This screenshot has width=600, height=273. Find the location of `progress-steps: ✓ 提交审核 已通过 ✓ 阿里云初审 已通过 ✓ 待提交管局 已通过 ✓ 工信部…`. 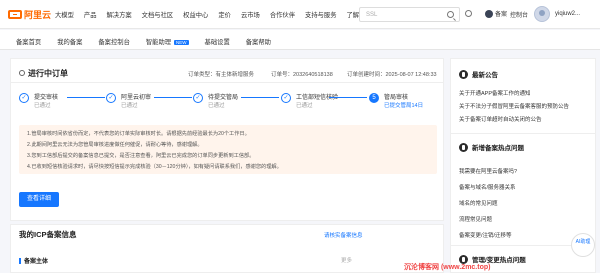

progress-steps: ✓ 提交审核 已通过 ✓ 阿里云初审 已通过 ✓ 待提交管局 已通过 ✓ 工信部… is located at coordinates (229, 105).